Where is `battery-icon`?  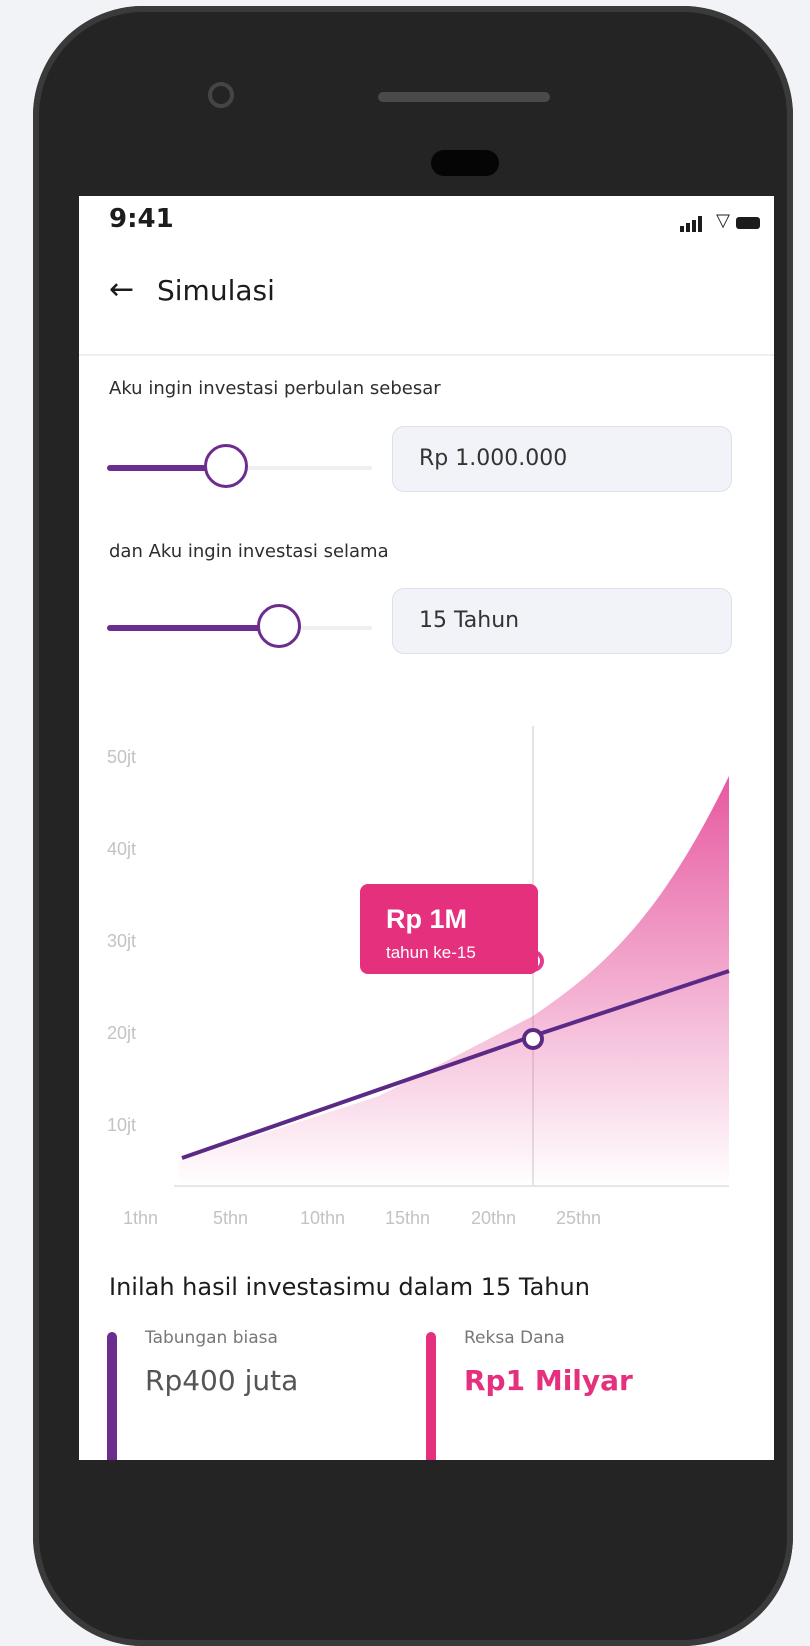
battery-icon is located at coordinates (748, 223).